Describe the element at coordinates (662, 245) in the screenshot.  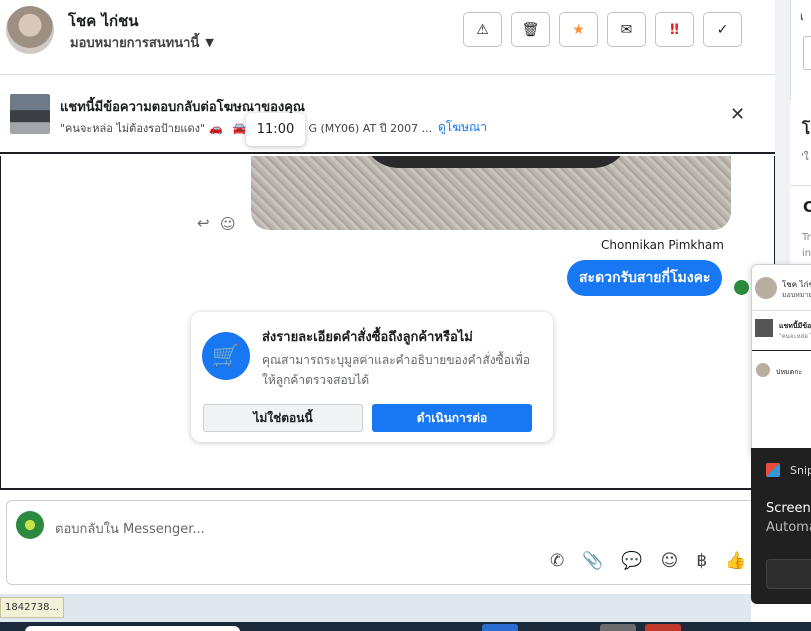
I see `sender-name: Chonnikan Pimkham` at that location.